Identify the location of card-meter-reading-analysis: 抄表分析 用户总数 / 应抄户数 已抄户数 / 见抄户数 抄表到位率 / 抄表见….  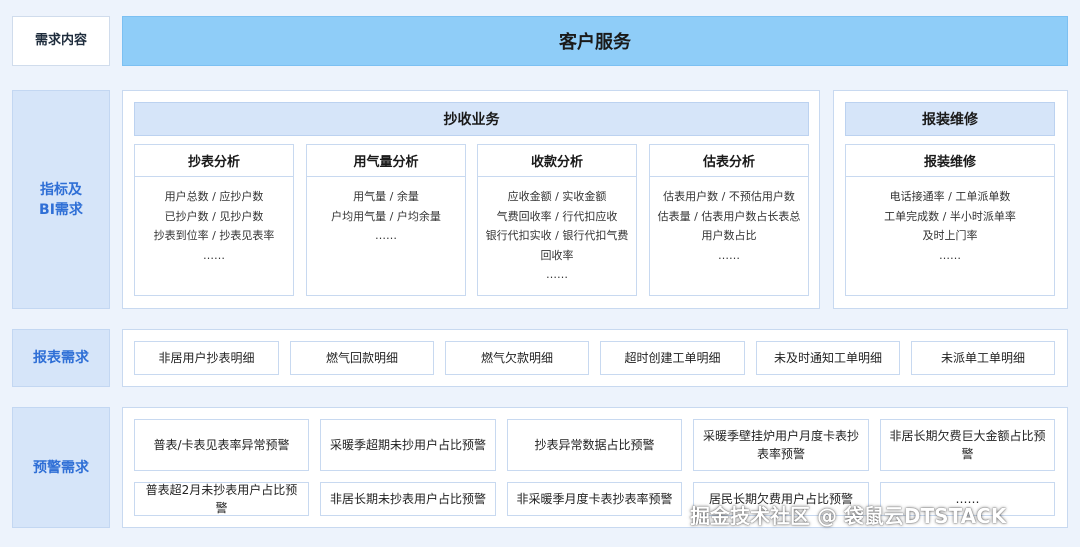
(214, 220).